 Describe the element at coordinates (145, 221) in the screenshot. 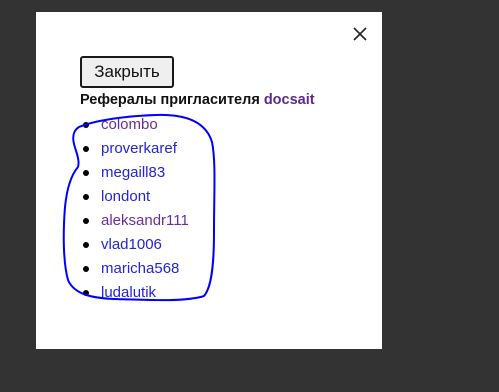

I see `referral-link: aleksandr111` at that location.